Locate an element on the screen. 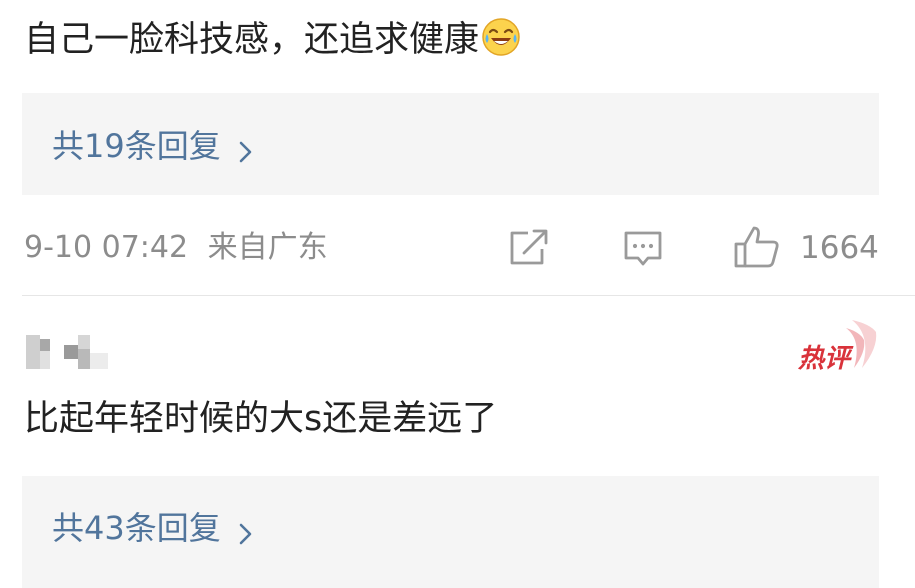 The height and width of the screenshot is (588, 915). comment-1-text: 自己一脸科技感，还追求健康 is located at coordinates (252, 40).